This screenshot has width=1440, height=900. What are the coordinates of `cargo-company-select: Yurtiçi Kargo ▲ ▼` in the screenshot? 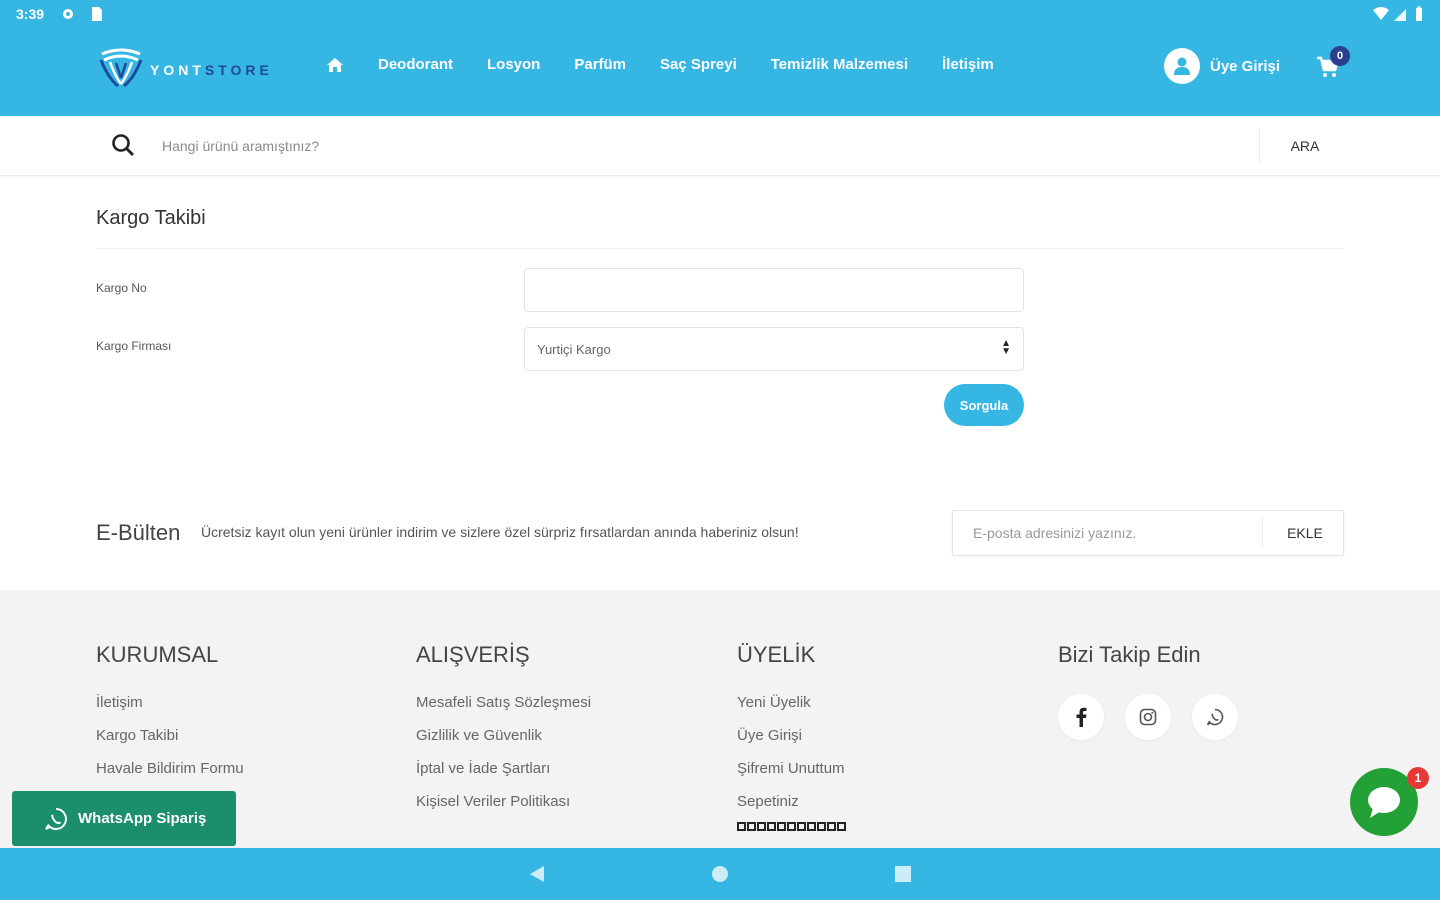 It's located at (774, 349).